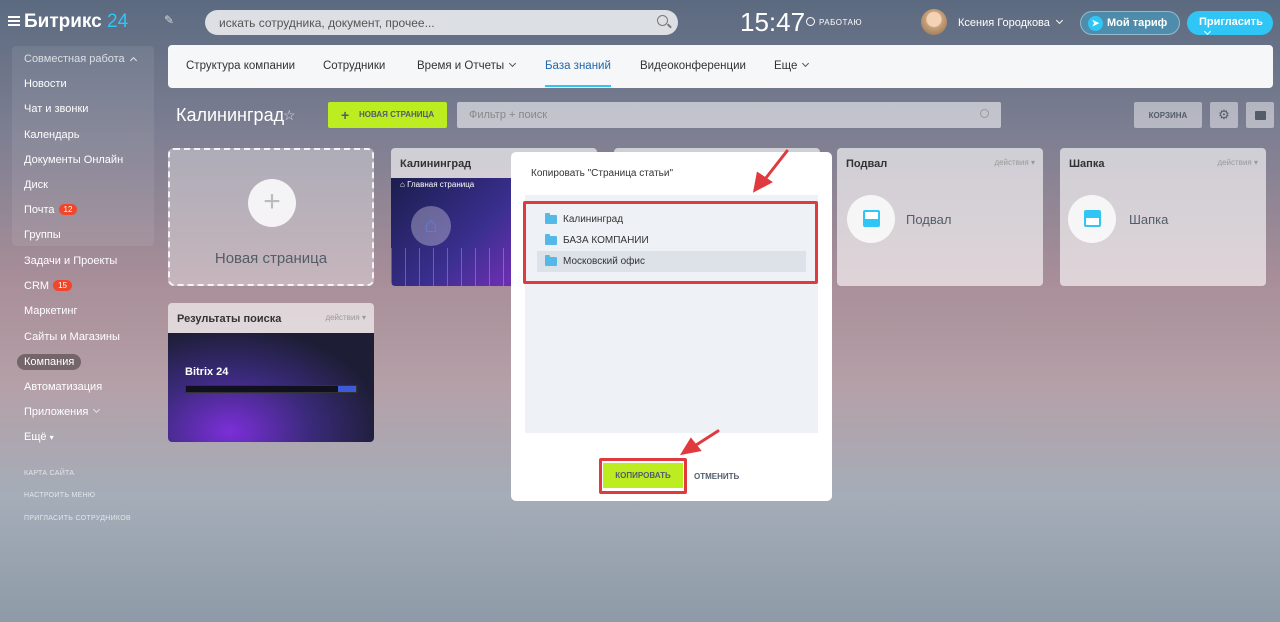 This screenshot has width=1280, height=622. What do you see at coordinates (690, 446) in the screenshot?
I see `arrow-head` at bounding box center [690, 446].